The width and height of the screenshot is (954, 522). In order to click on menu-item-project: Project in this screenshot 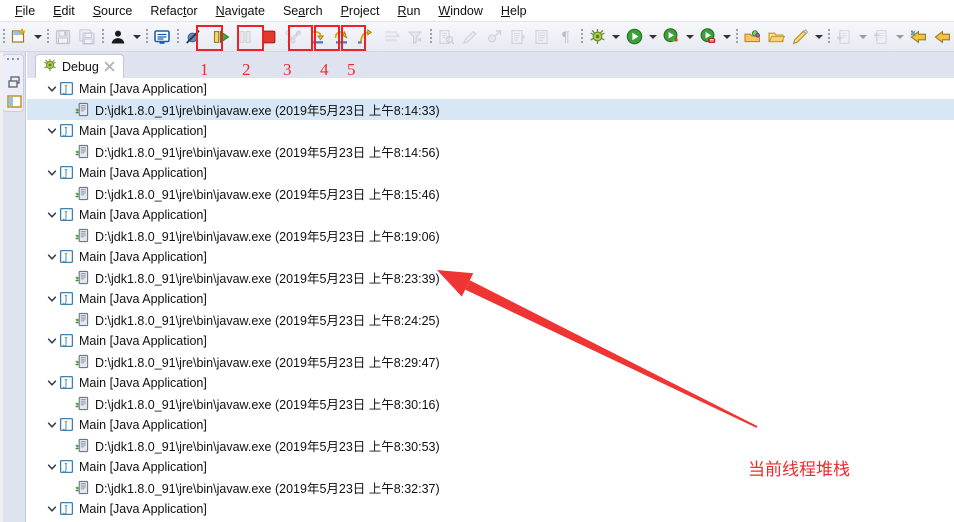, I will do `click(360, 11)`.